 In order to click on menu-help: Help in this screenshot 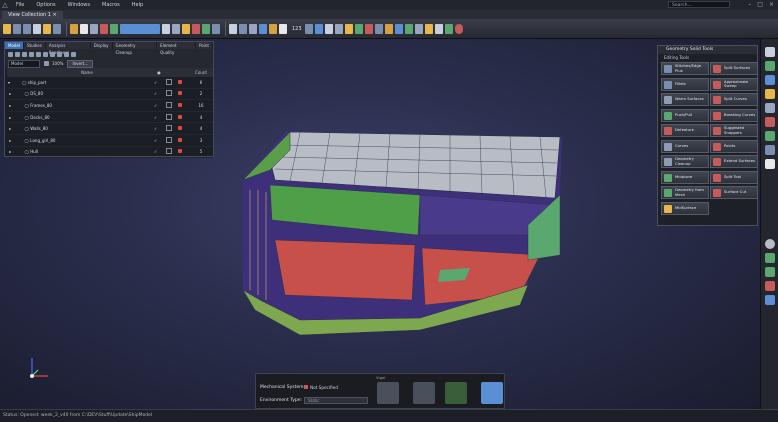, I will do `click(137, 5)`.